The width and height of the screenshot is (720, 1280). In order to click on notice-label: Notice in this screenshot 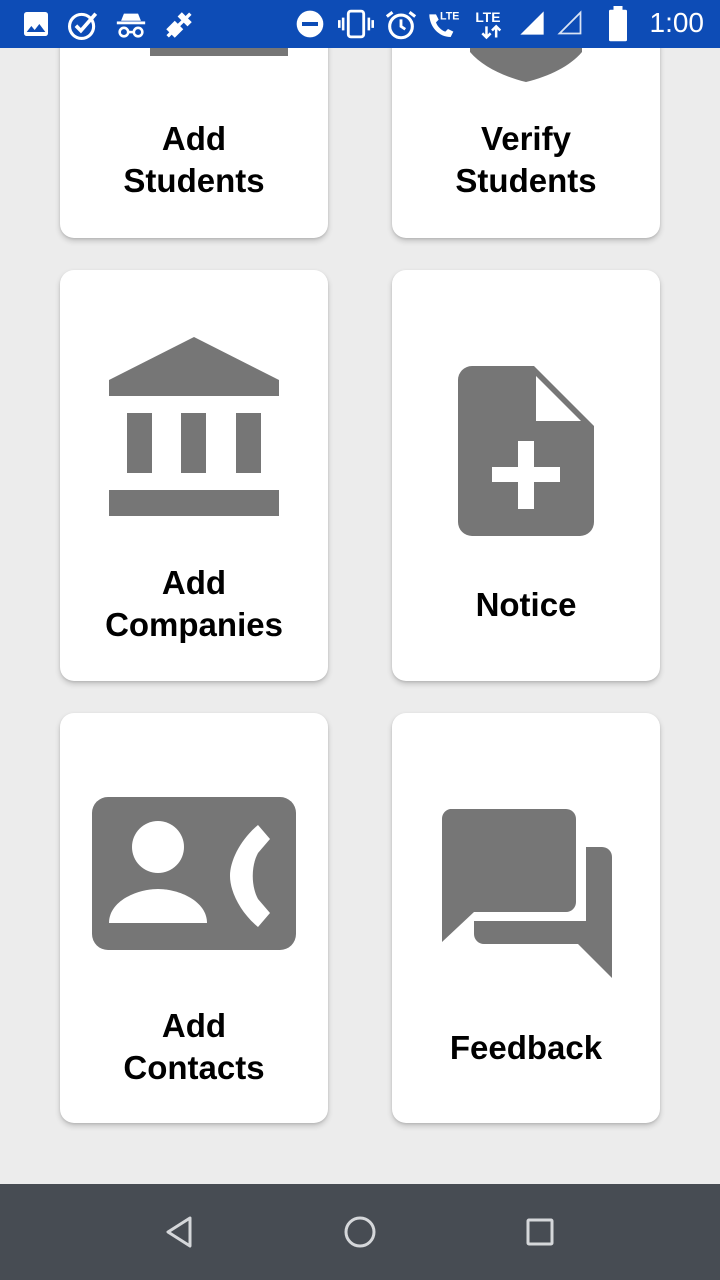, I will do `click(526, 604)`.